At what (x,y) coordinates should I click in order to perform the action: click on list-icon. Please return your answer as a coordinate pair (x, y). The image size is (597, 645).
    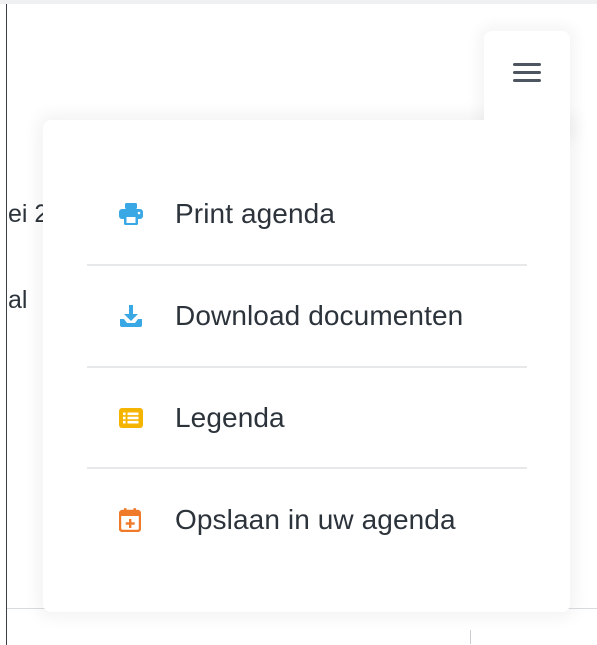
    Looking at the image, I should click on (136, 418).